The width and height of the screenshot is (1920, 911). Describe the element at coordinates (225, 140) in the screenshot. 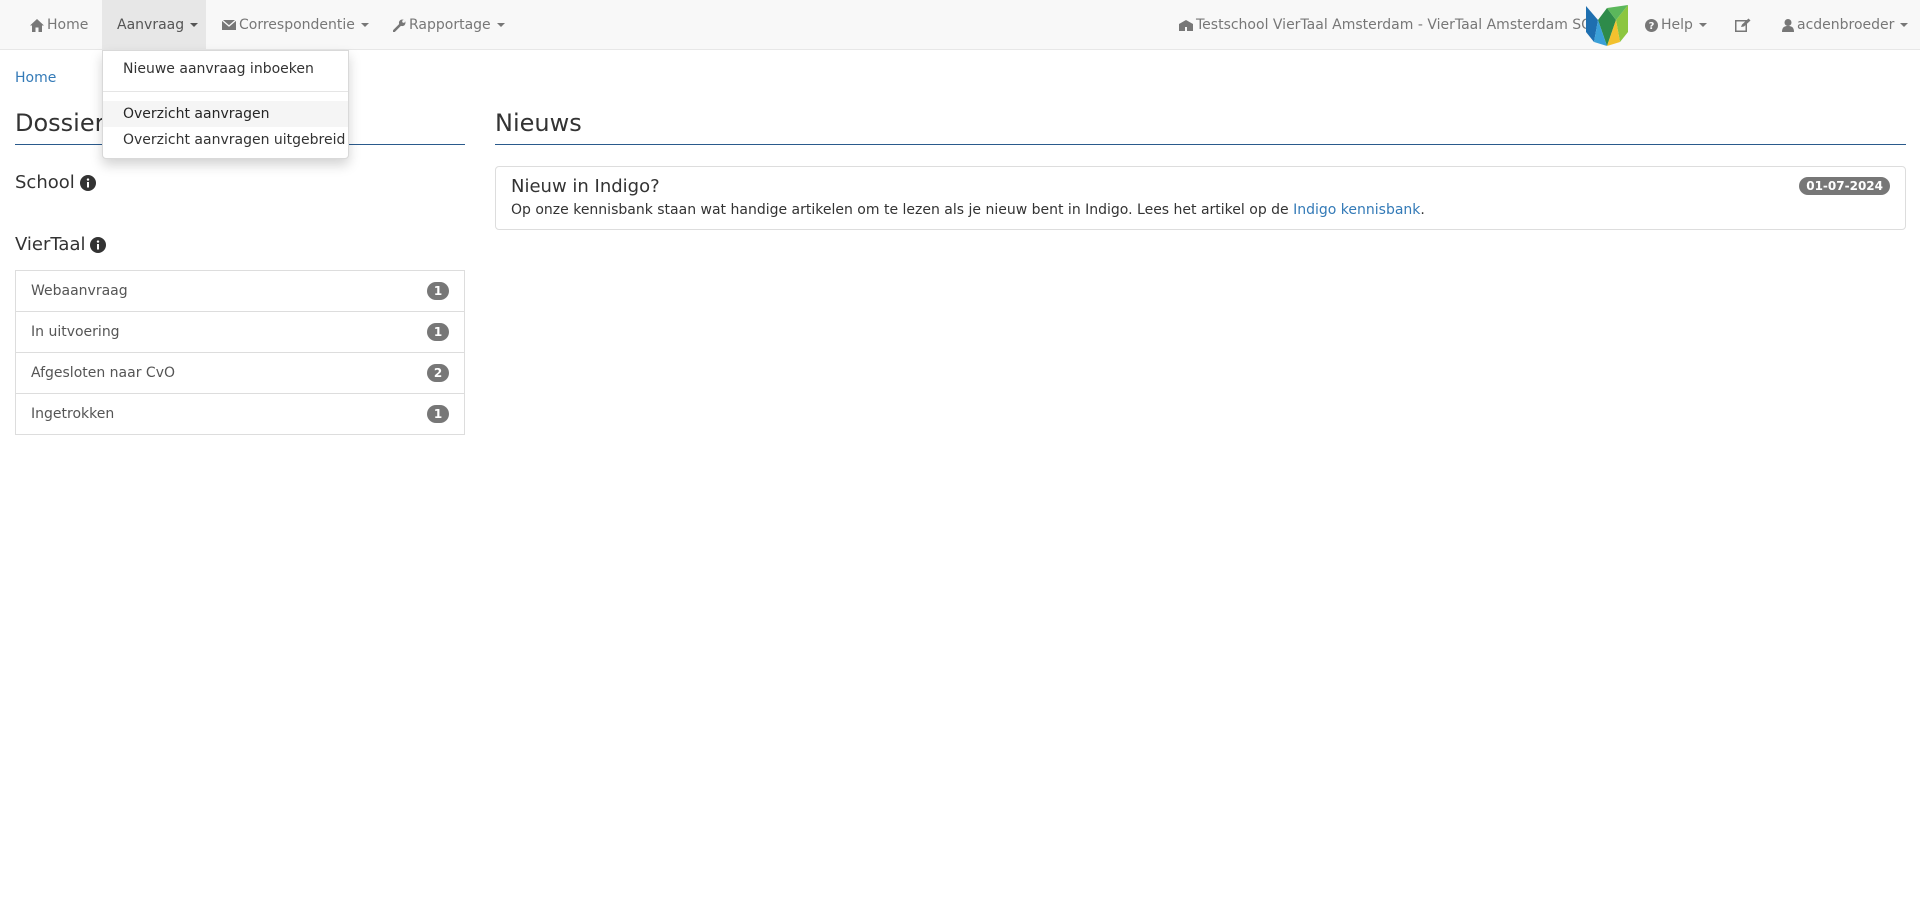

I see `menu-item-overzicht-uitgebreid: Overzicht aanvragen uitgebreid` at that location.